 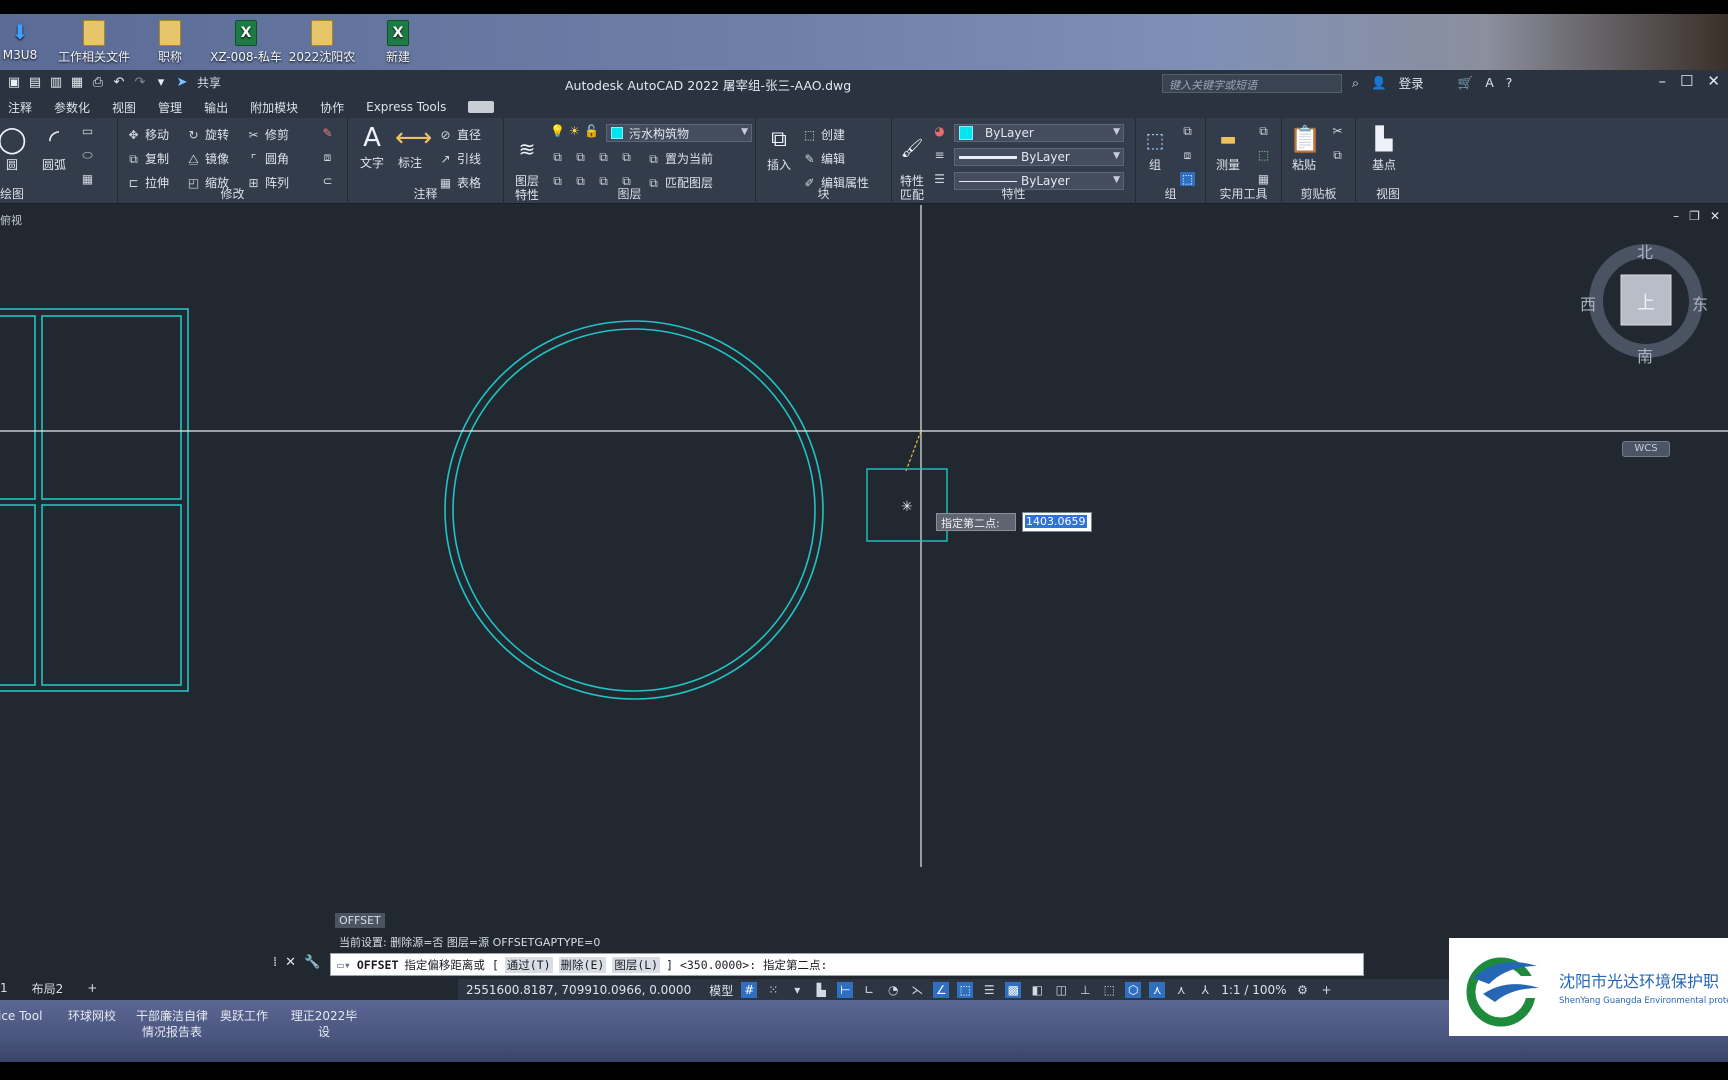 What do you see at coordinates (823, 158) in the screenshot?
I see `edit-block-button: ✎ 编辑` at bounding box center [823, 158].